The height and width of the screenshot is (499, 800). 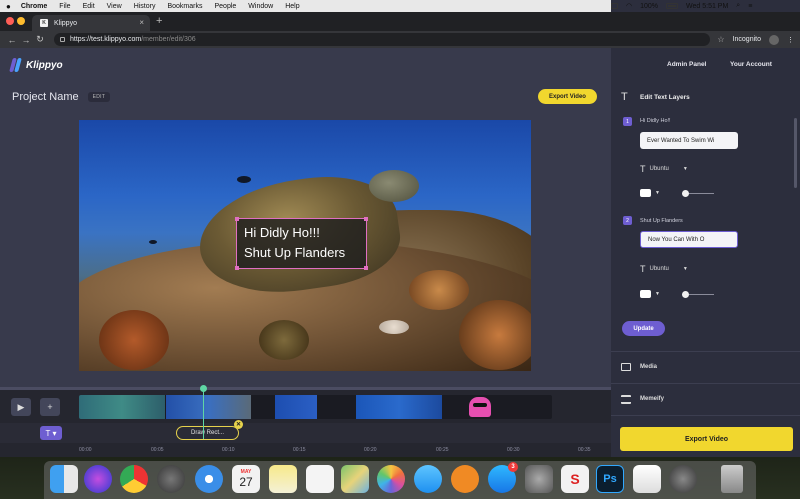 What do you see at coordinates (26, 40) in the screenshot?
I see `forward-icon: →` at bounding box center [26, 40].